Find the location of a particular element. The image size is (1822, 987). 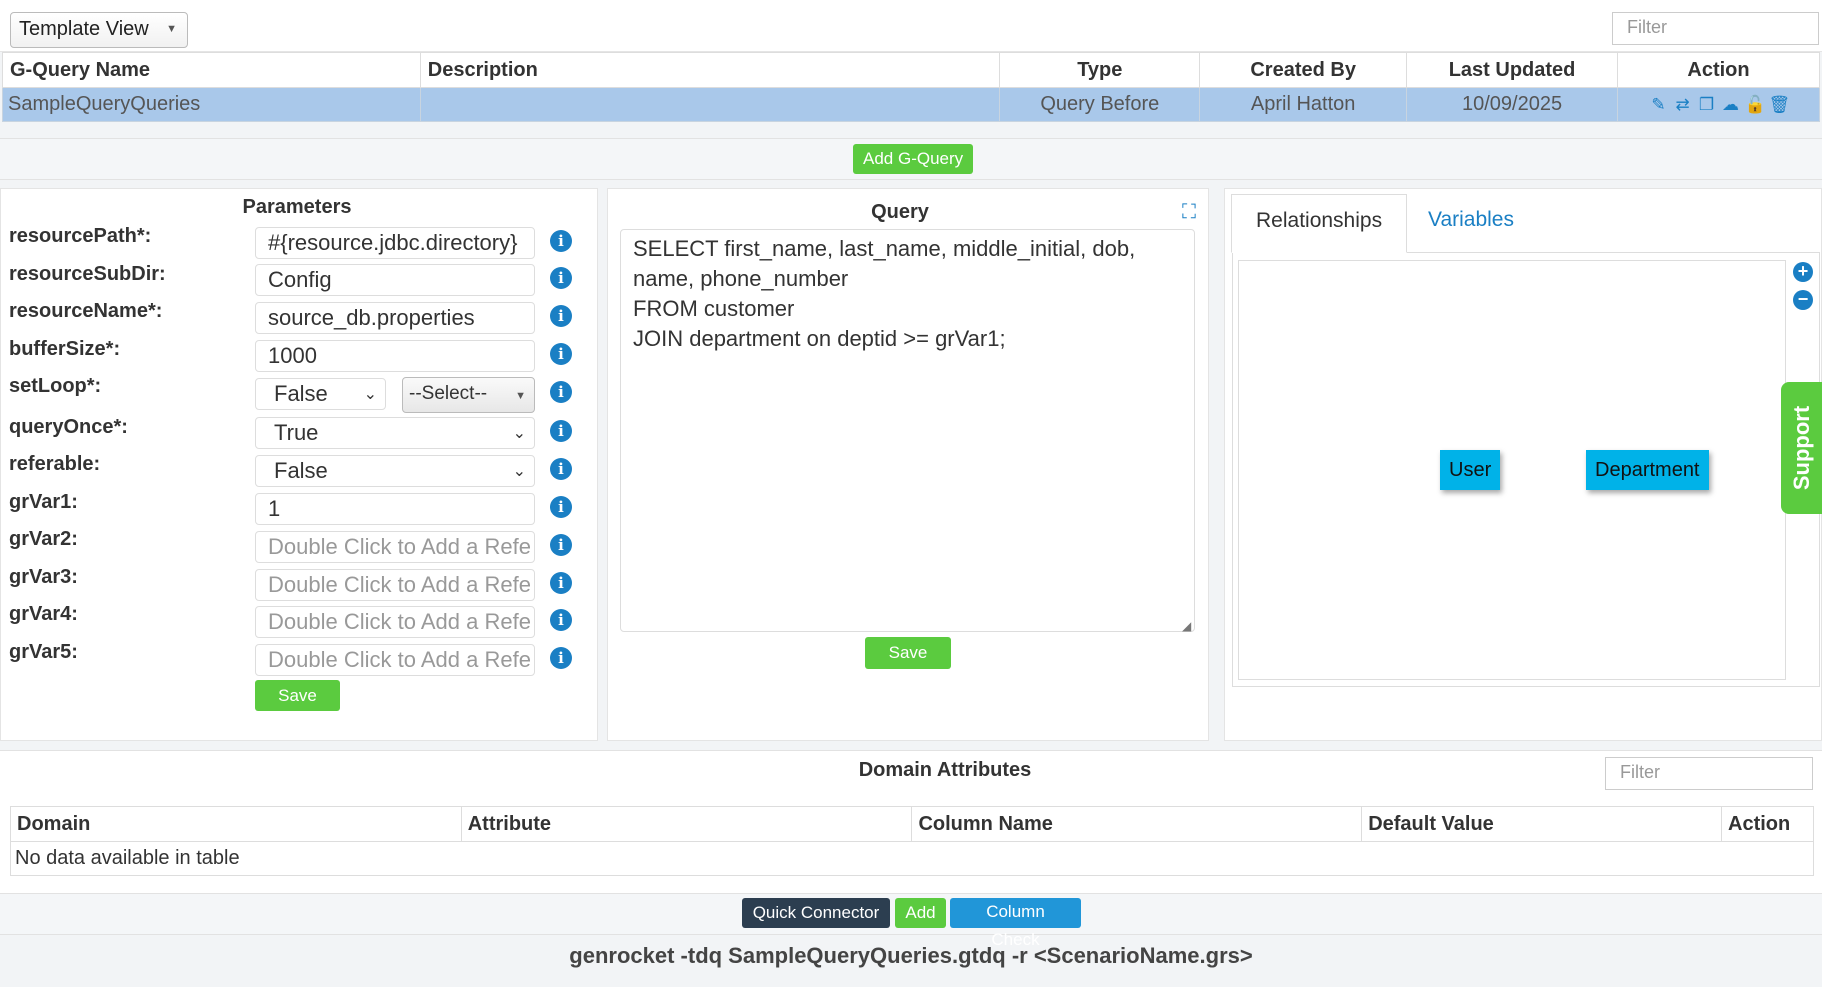

table-row: No data available in table is located at coordinates (912, 858).